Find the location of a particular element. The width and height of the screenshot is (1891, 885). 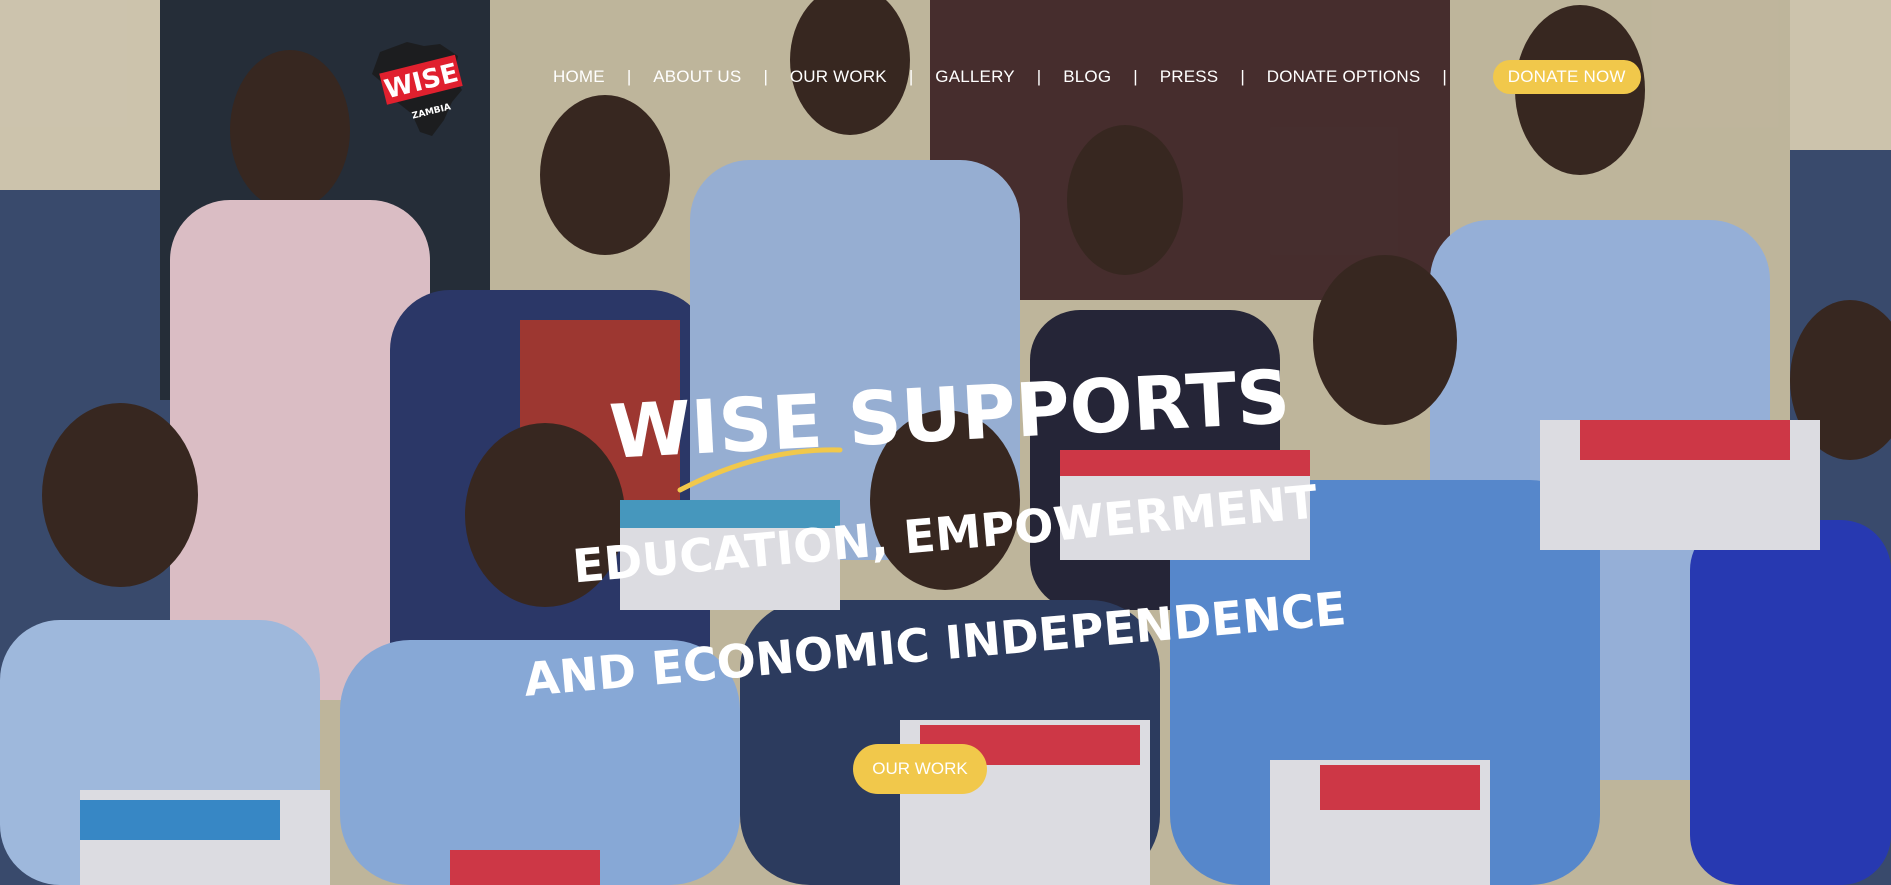

wise-zambia-logo: WISE ZAMBIA is located at coordinates (422, 90).